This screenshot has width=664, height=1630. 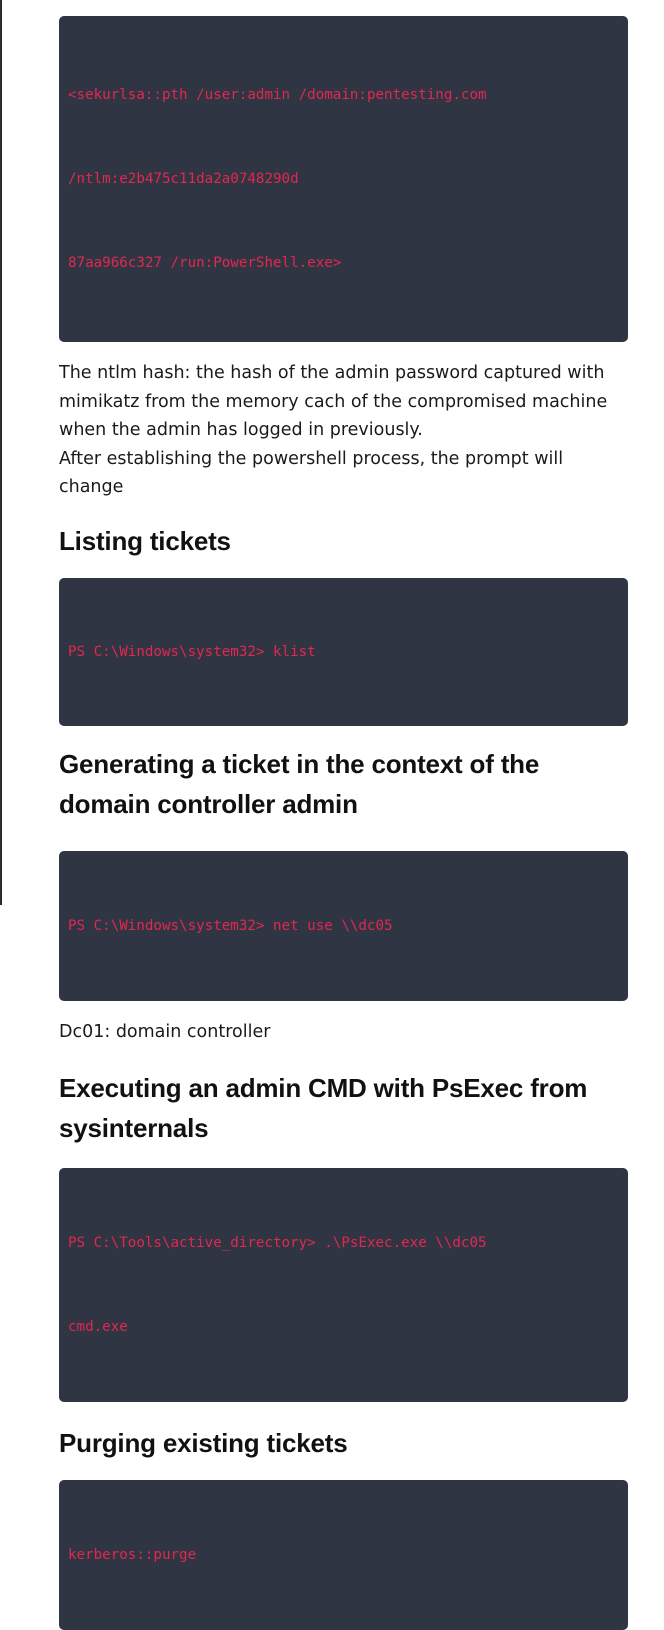 I want to click on heading-line: sysinternals, so click(x=134, y=1127).